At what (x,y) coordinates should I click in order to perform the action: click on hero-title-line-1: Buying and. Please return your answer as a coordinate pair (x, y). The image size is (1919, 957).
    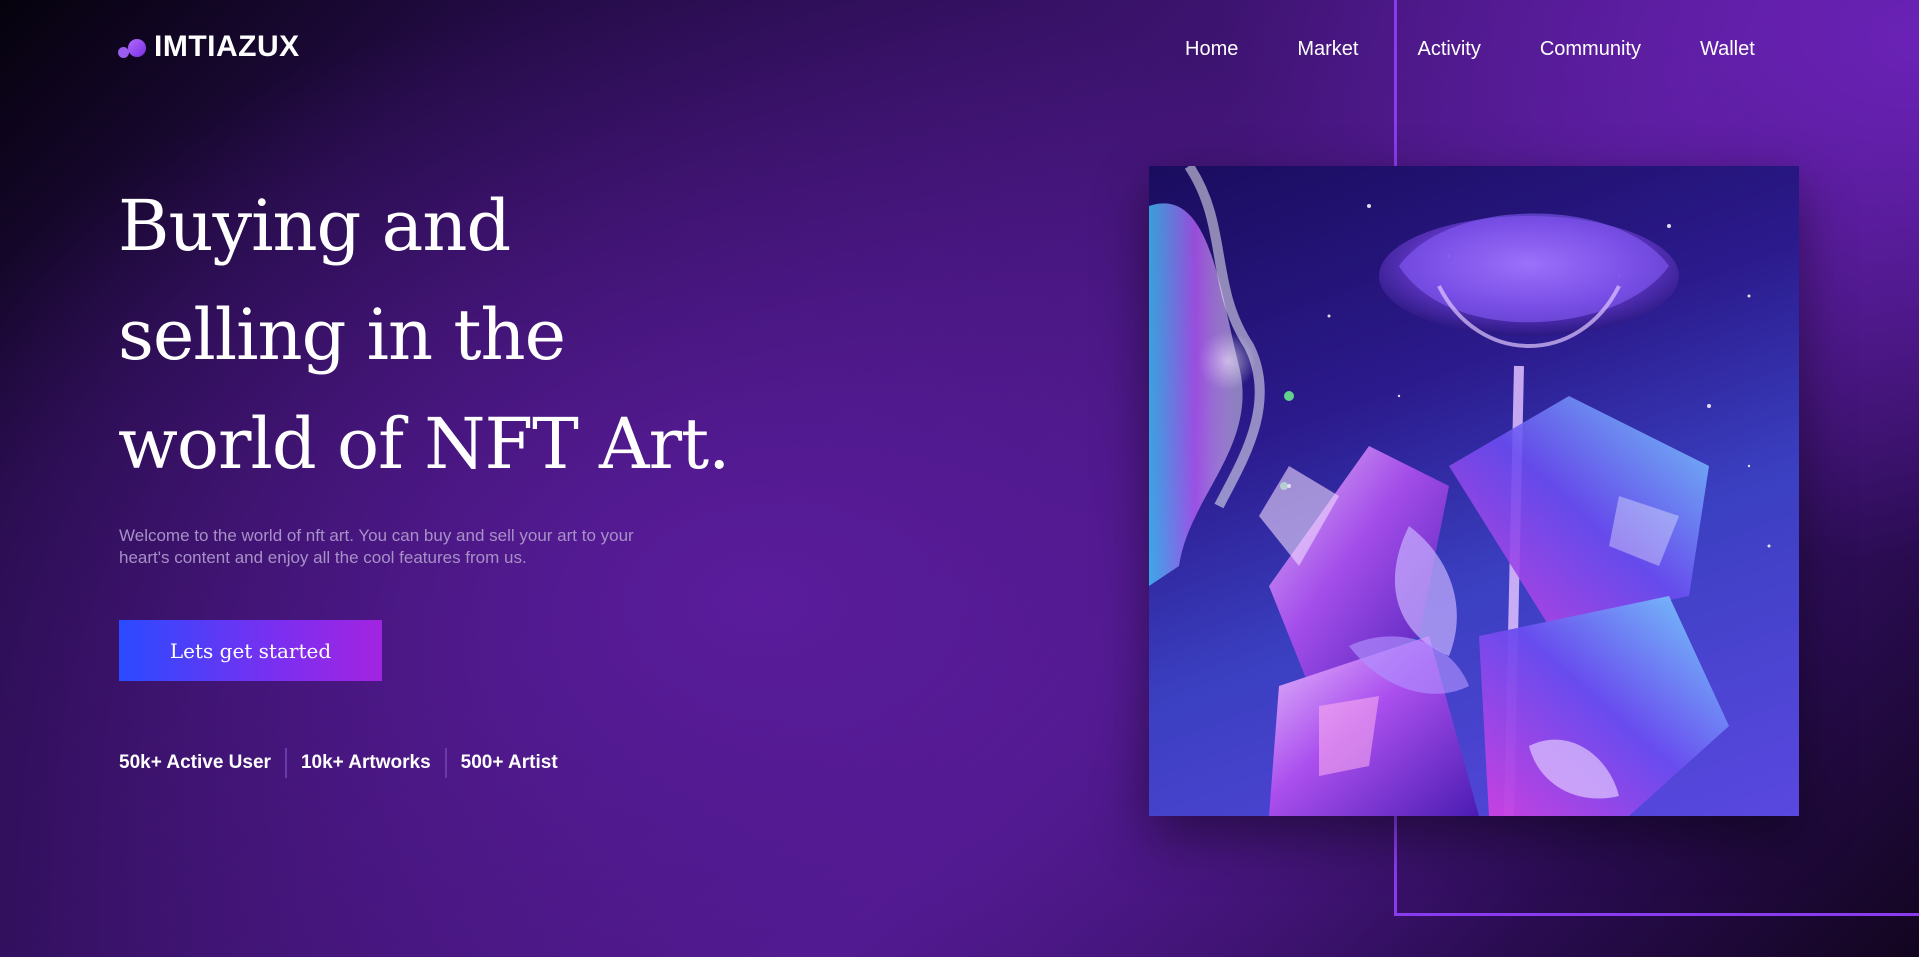
    Looking at the image, I should click on (314, 226).